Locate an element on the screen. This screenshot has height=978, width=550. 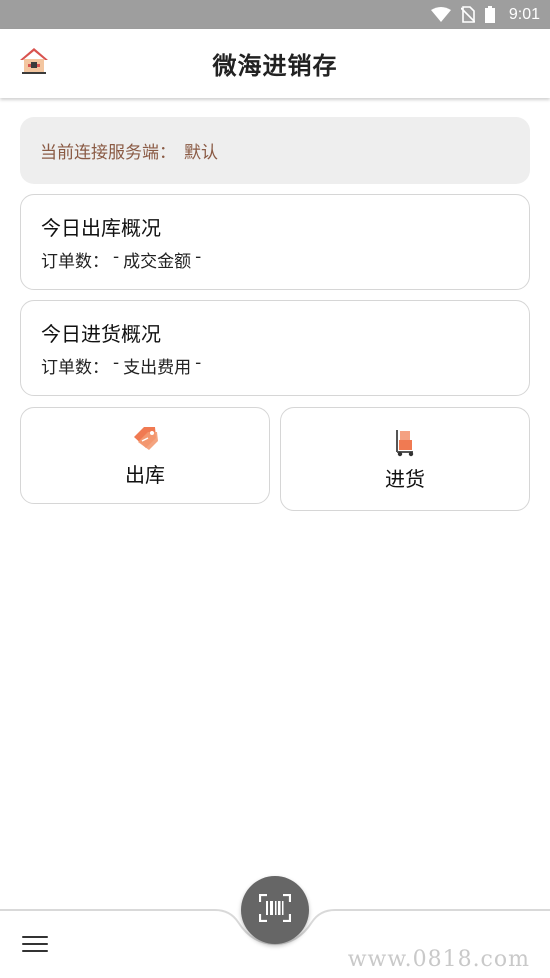
inbound-summary-card: 今日进货概况 订单数： - 支出费用 - is located at coordinates (275, 348).